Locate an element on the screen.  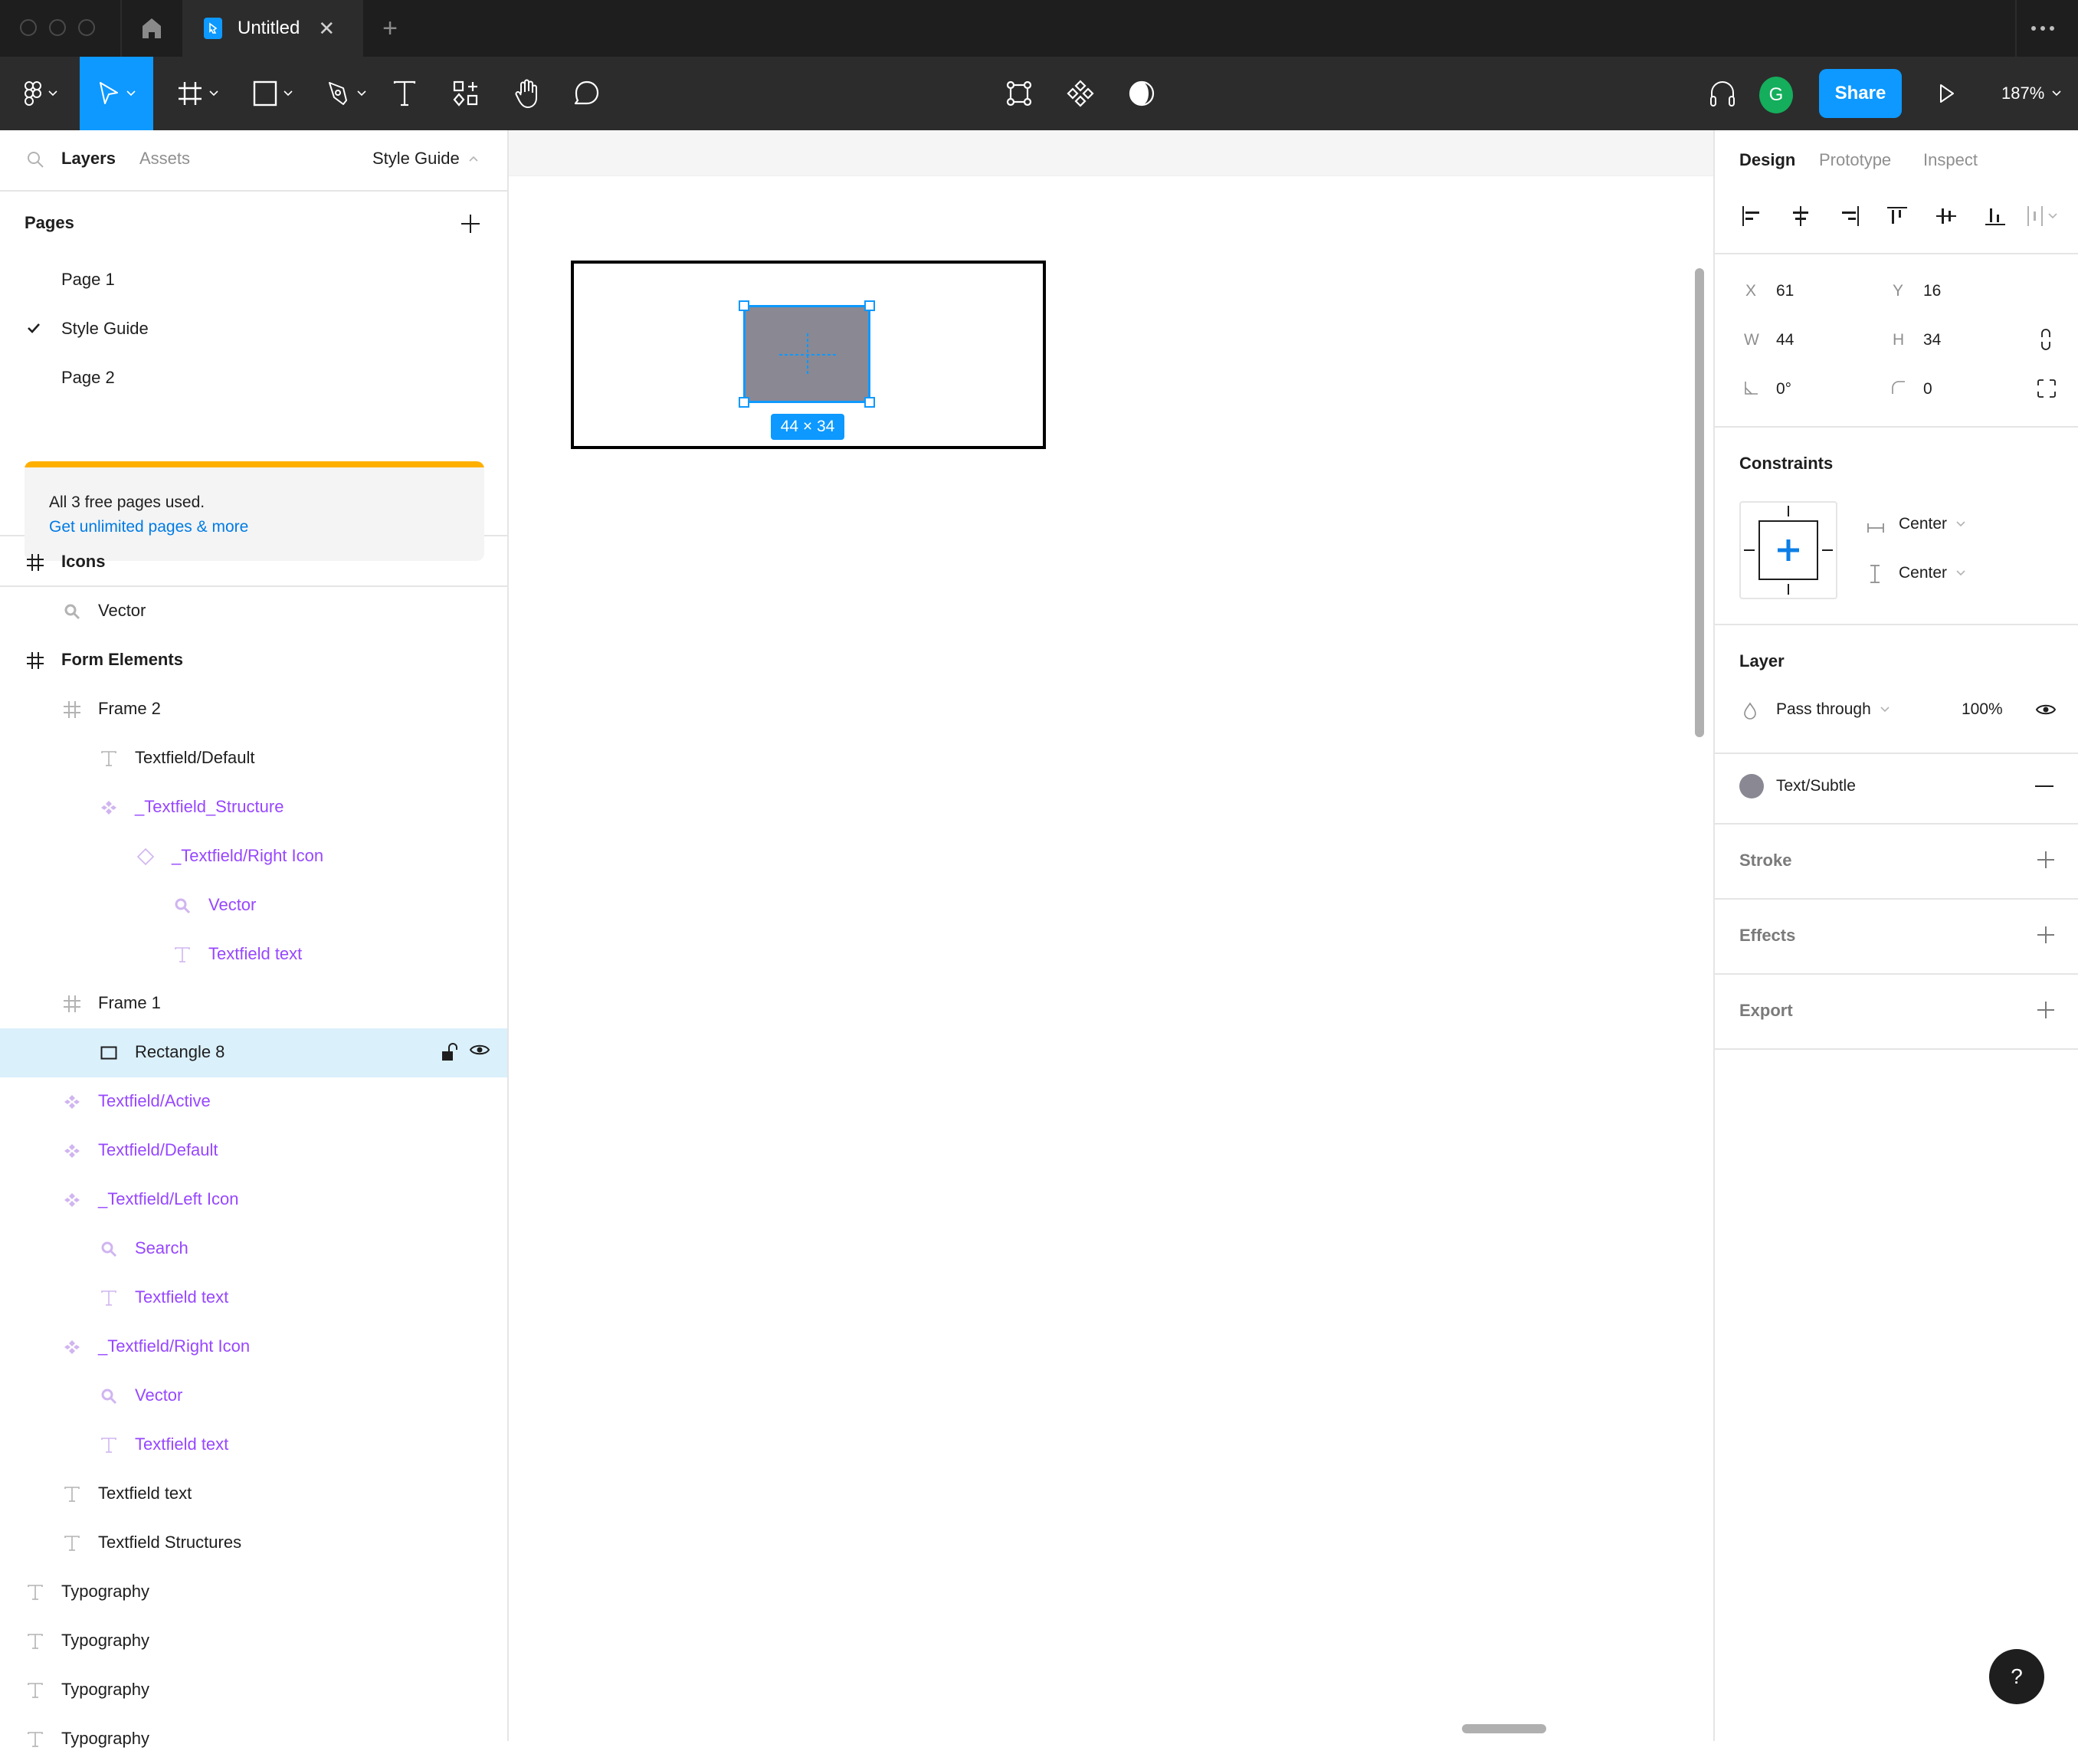
file-tab: Untitled ✕ is located at coordinates (272, 28).